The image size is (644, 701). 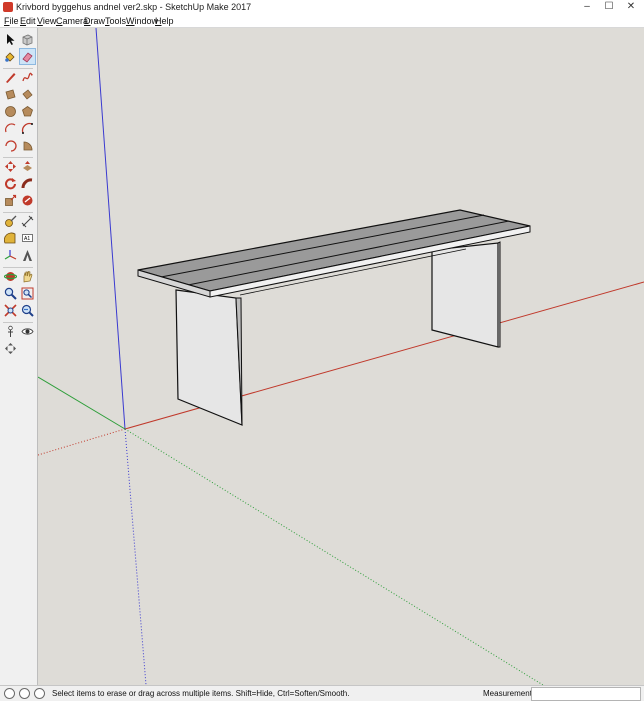 I want to click on status-icons, so click(x=26, y=694).